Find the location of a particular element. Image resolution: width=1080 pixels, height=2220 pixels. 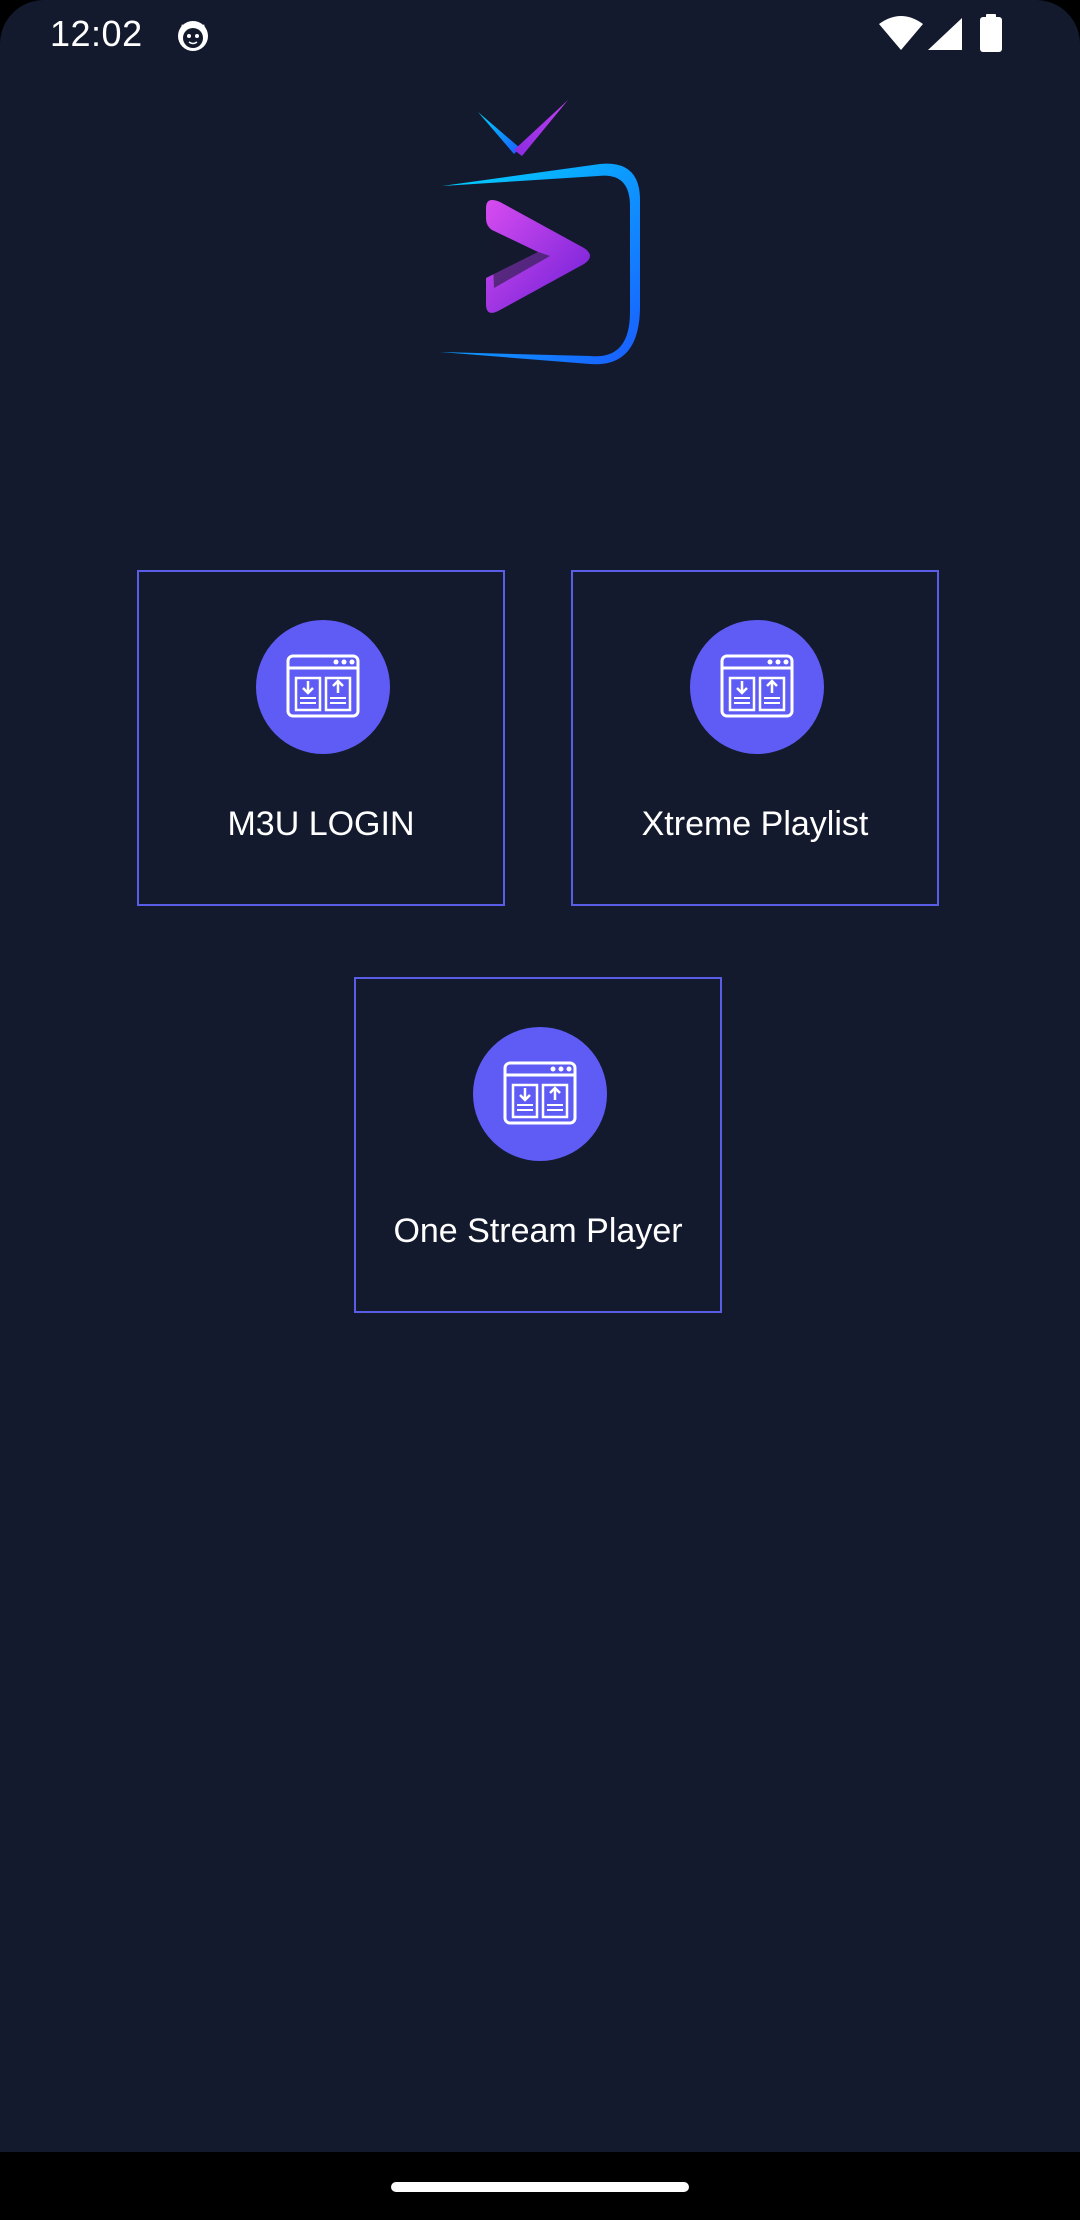

home-gesture-handle is located at coordinates (540, 2187).